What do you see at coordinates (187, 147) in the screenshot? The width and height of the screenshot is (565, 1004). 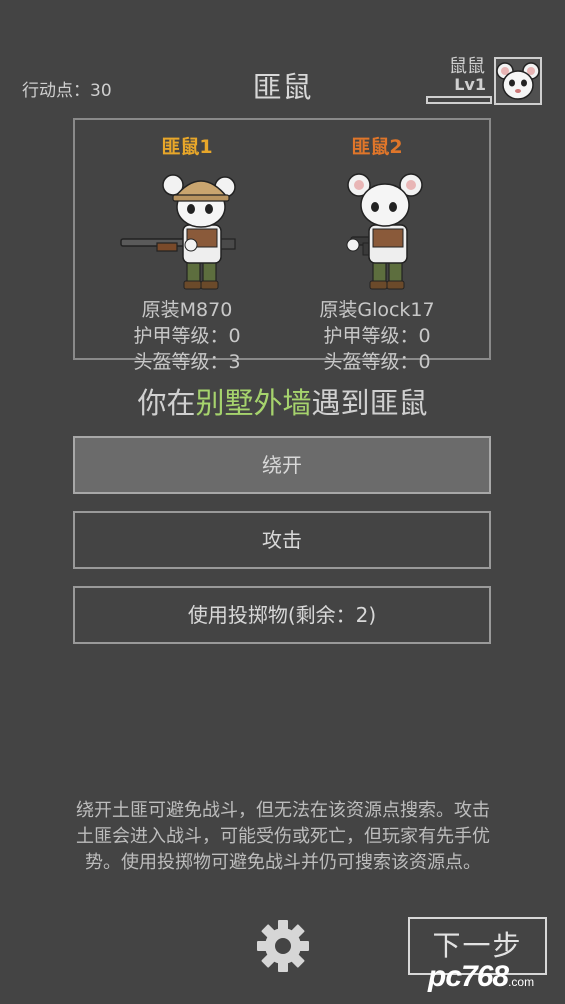 I see `enemy-name: 匪鼠1` at bounding box center [187, 147].